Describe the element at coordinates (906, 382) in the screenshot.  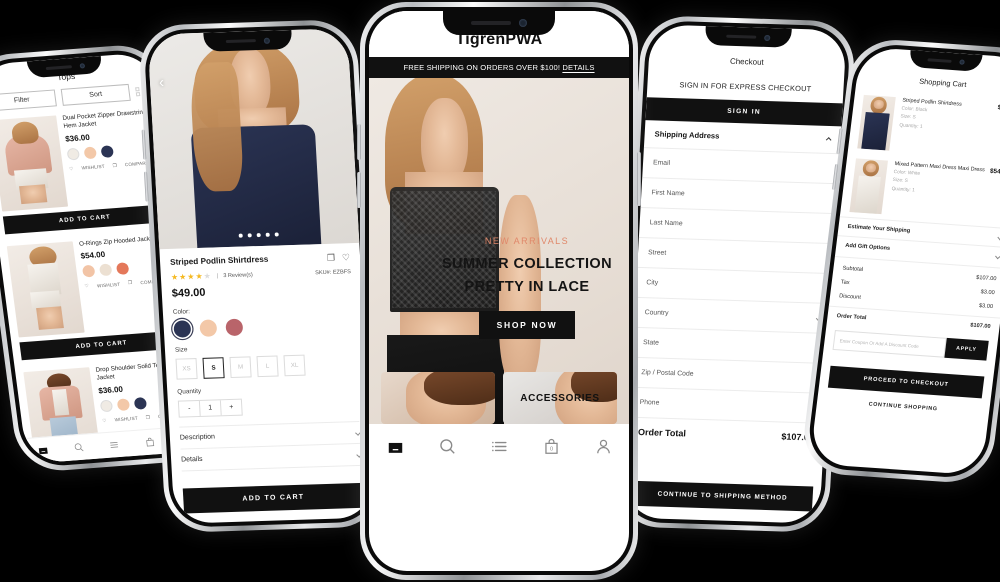
I see `proceed-to-checkout-button: PROCEED TO CHECKOUT` at that location.